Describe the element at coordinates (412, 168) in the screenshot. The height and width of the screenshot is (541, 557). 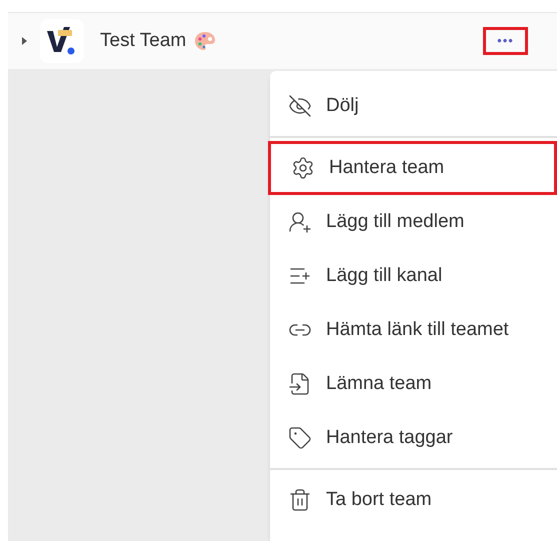
I see `menu-item: Hantera team` at that location.